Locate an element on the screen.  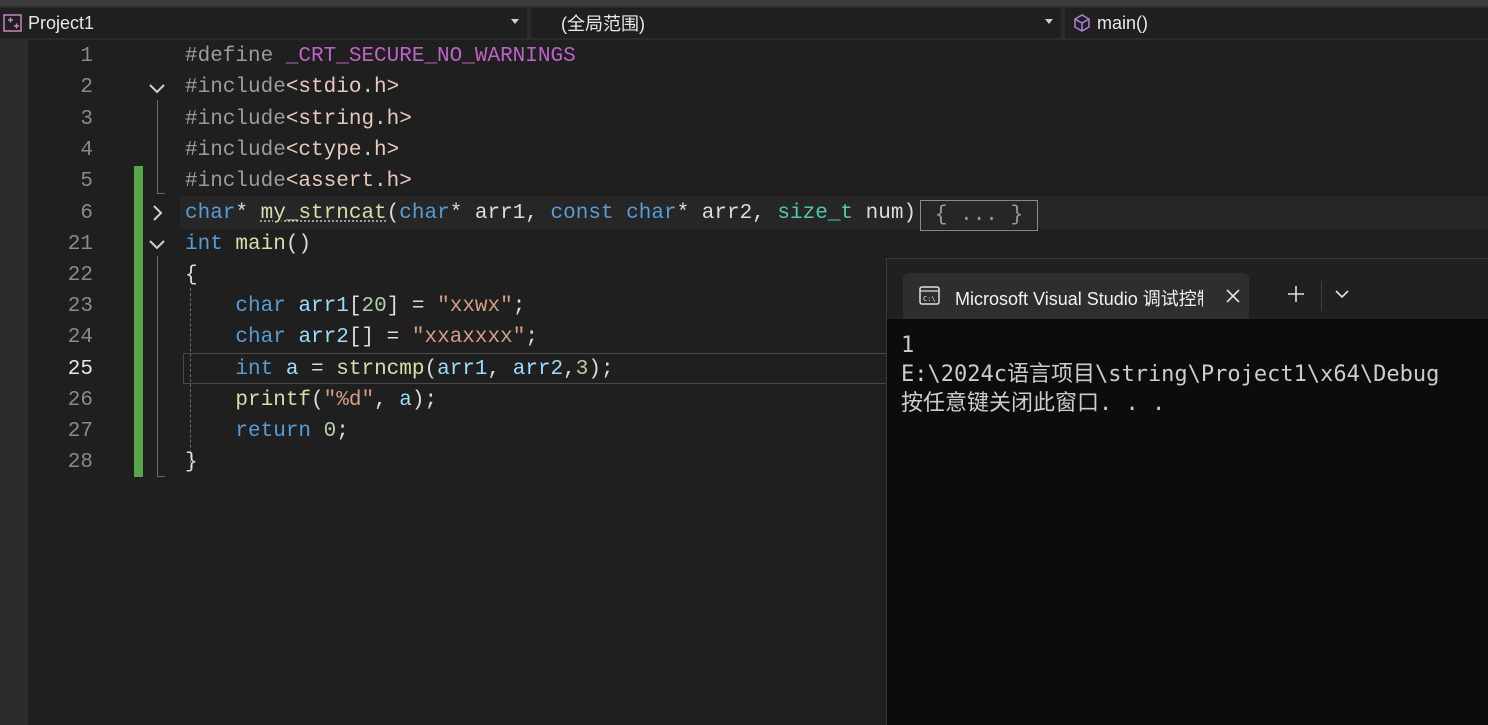
number-literal: 3 is located at coordinates (582, 369).